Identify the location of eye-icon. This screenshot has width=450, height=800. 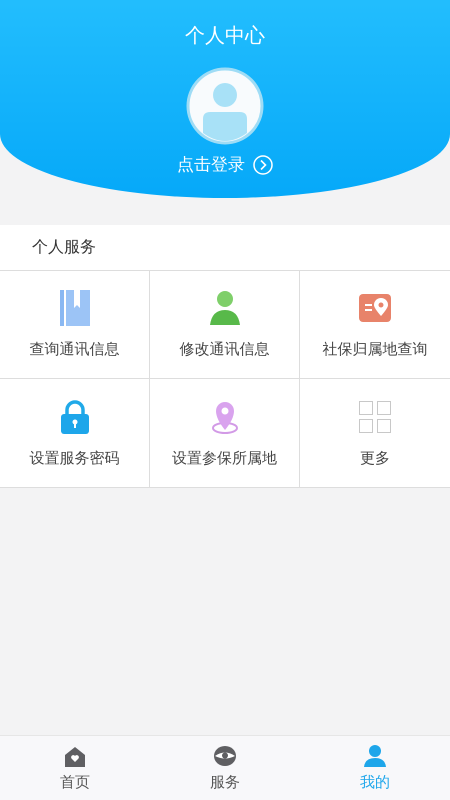
(225, 755).